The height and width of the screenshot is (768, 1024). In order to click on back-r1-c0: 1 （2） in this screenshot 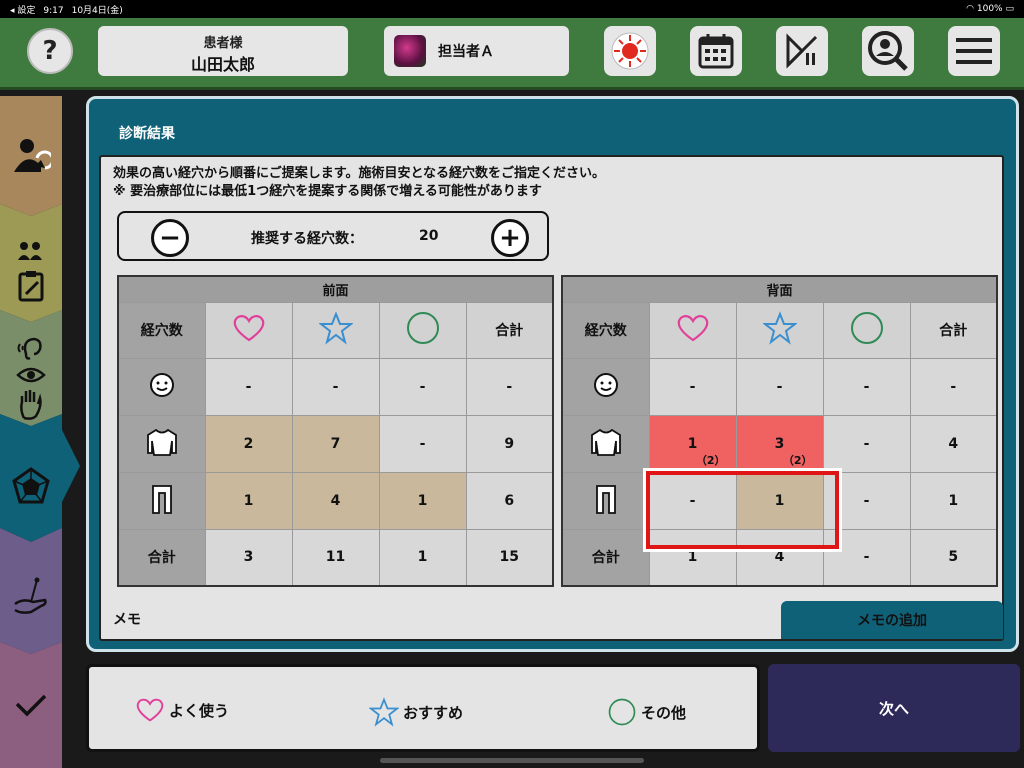, I will do `click(692, 443)`.